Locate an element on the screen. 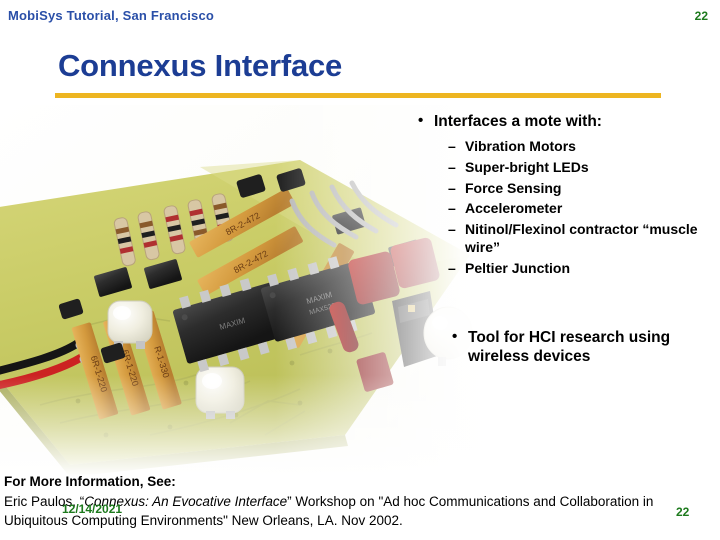  slide-title: Connexus Interface is located at coordinates (200, 65).